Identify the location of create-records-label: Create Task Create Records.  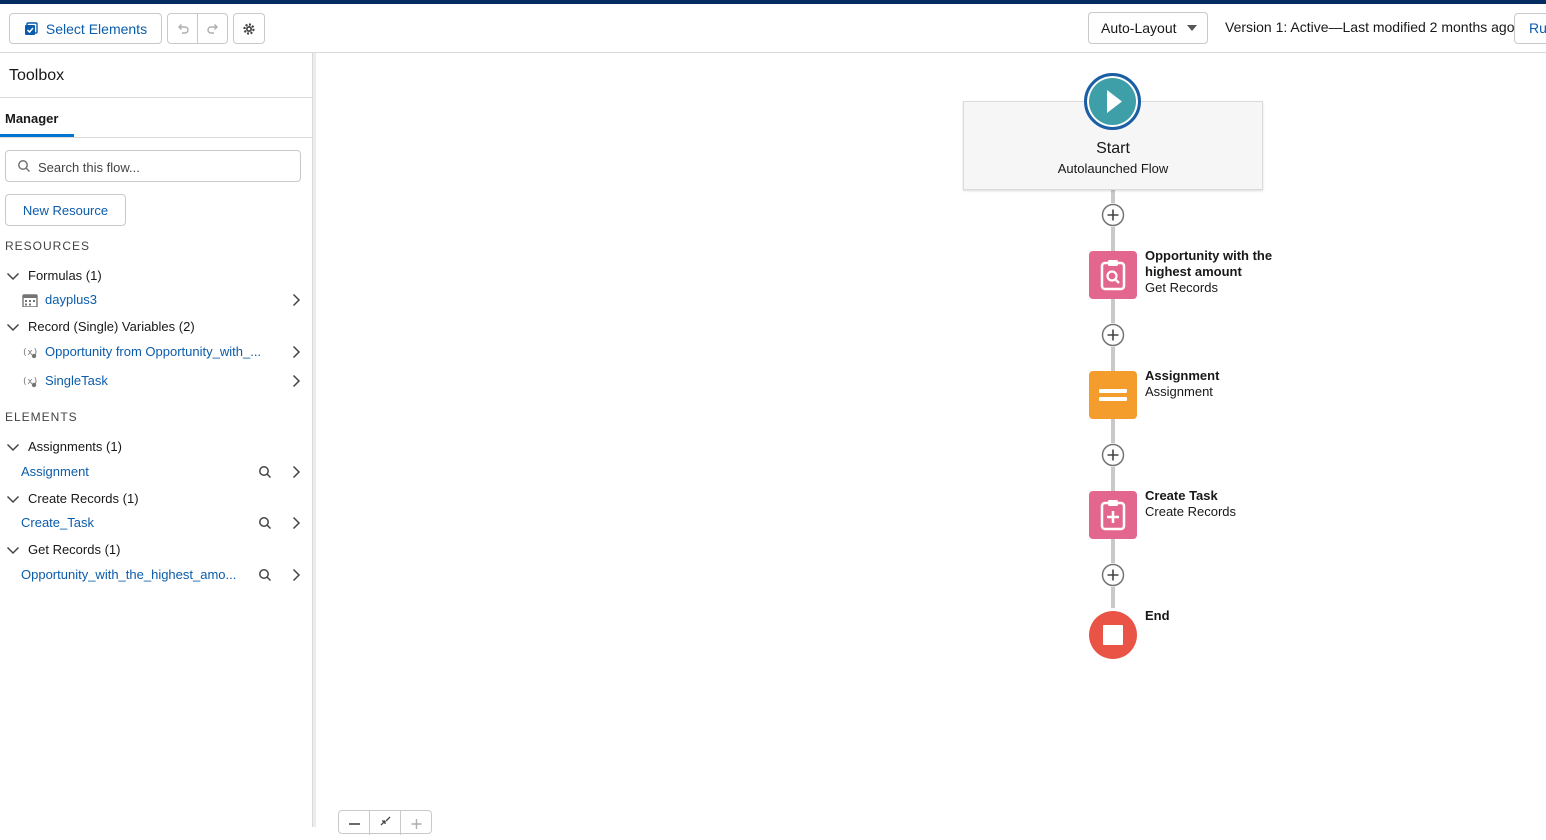
(1225, 504).